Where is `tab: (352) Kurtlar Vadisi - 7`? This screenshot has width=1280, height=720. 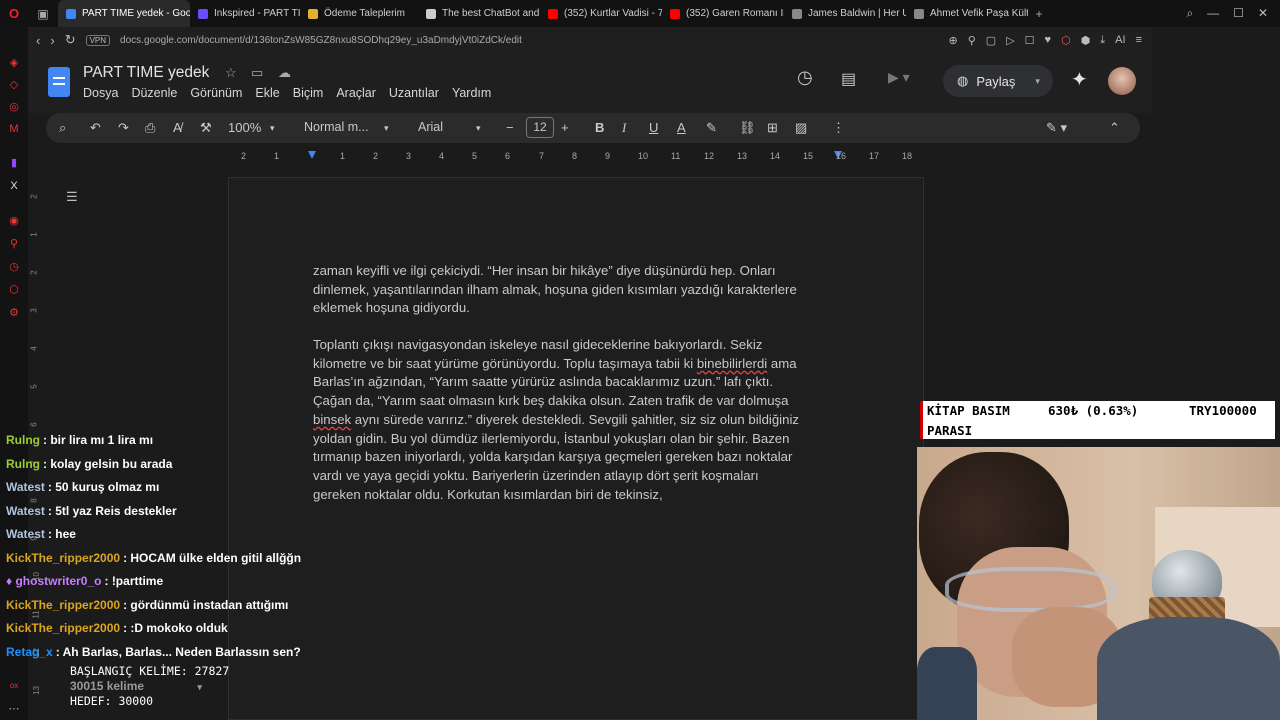 tab: (352) Kurtlar Vadisi - 7 is located at coordinates (601, 13).